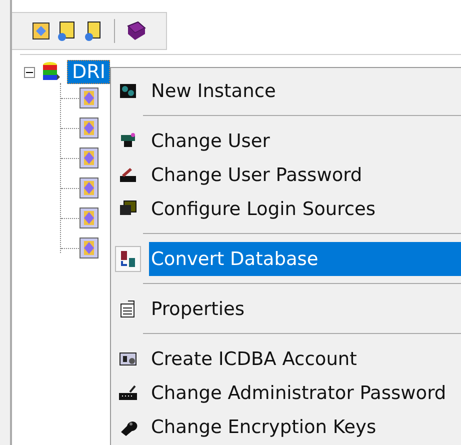  Describe the element at coordinates (305, 259) in the screenshot. I see `menu-item: Convert Database` at that location.